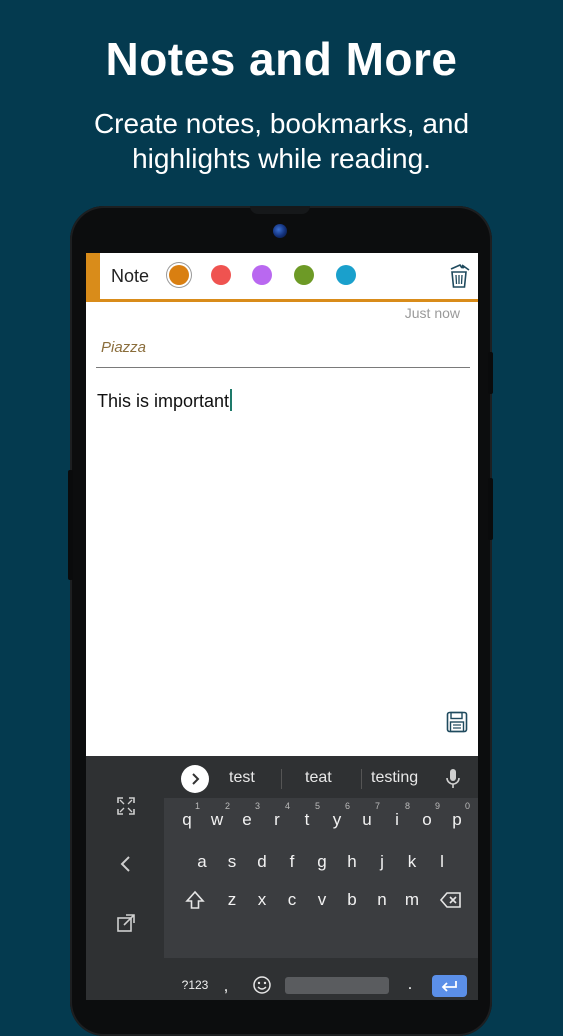 Image resolution: width=563 pixels, height=1036 pixels. What do you see at coordinates (347, 806) in the screenshot?
I see `key-number-hint: 6` at bounding box center [347, 806].